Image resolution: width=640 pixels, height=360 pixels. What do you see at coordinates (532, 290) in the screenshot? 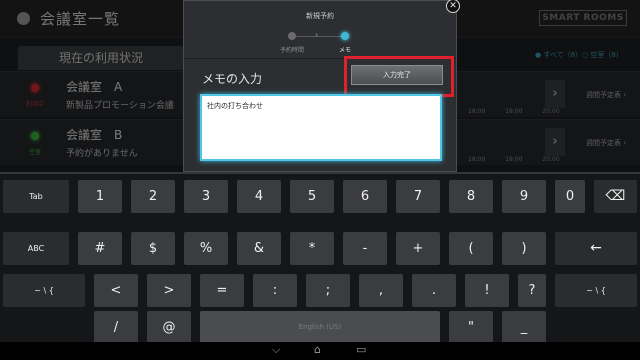
I see `key-question: ?` at bounding box center [532, 290].